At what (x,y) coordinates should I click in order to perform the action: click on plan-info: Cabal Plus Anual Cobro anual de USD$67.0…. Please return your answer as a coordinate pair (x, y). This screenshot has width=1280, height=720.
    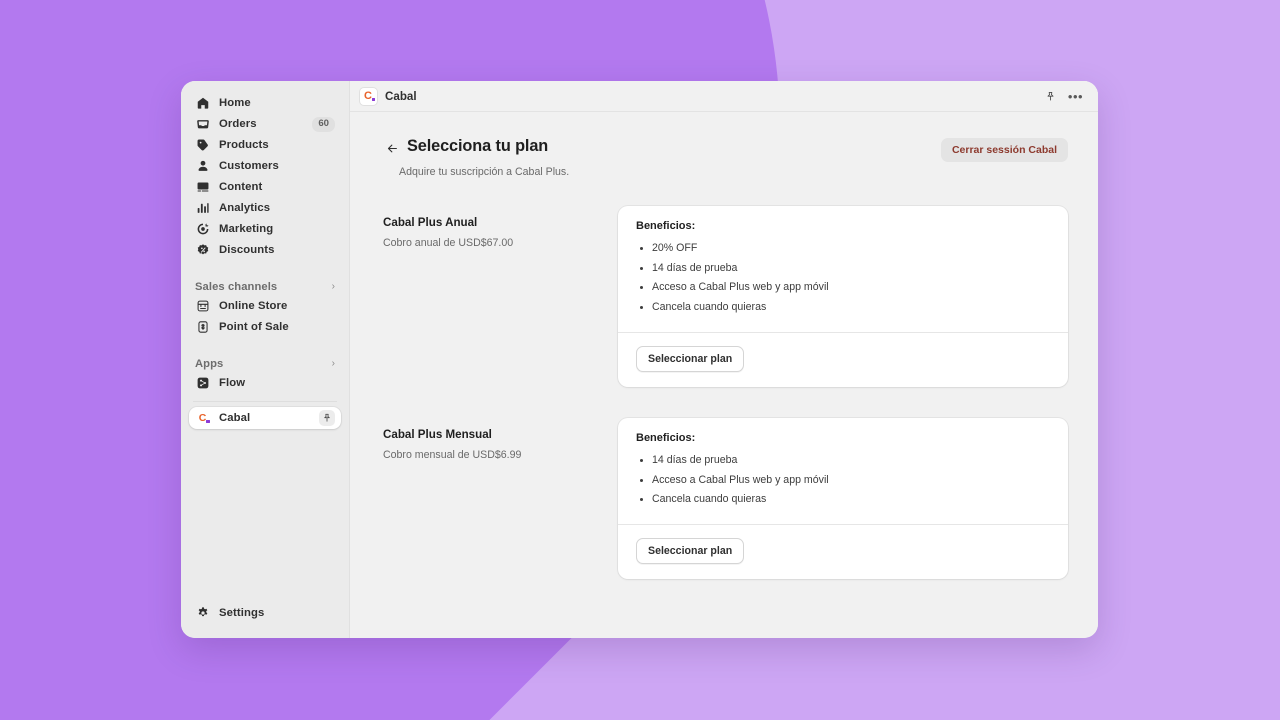
    Looking at the image, I should click on (500, 227).